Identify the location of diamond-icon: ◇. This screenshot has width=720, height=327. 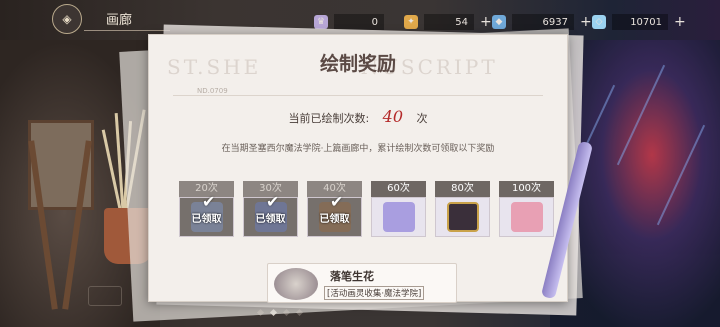
(599, 22).